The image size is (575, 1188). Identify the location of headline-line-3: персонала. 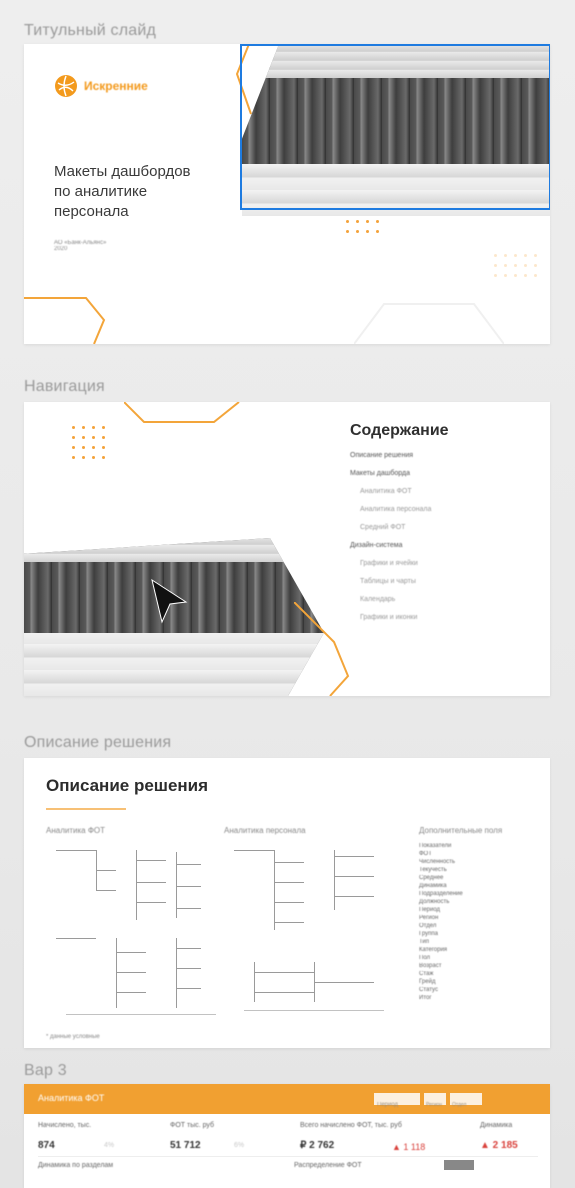
(91, 211).